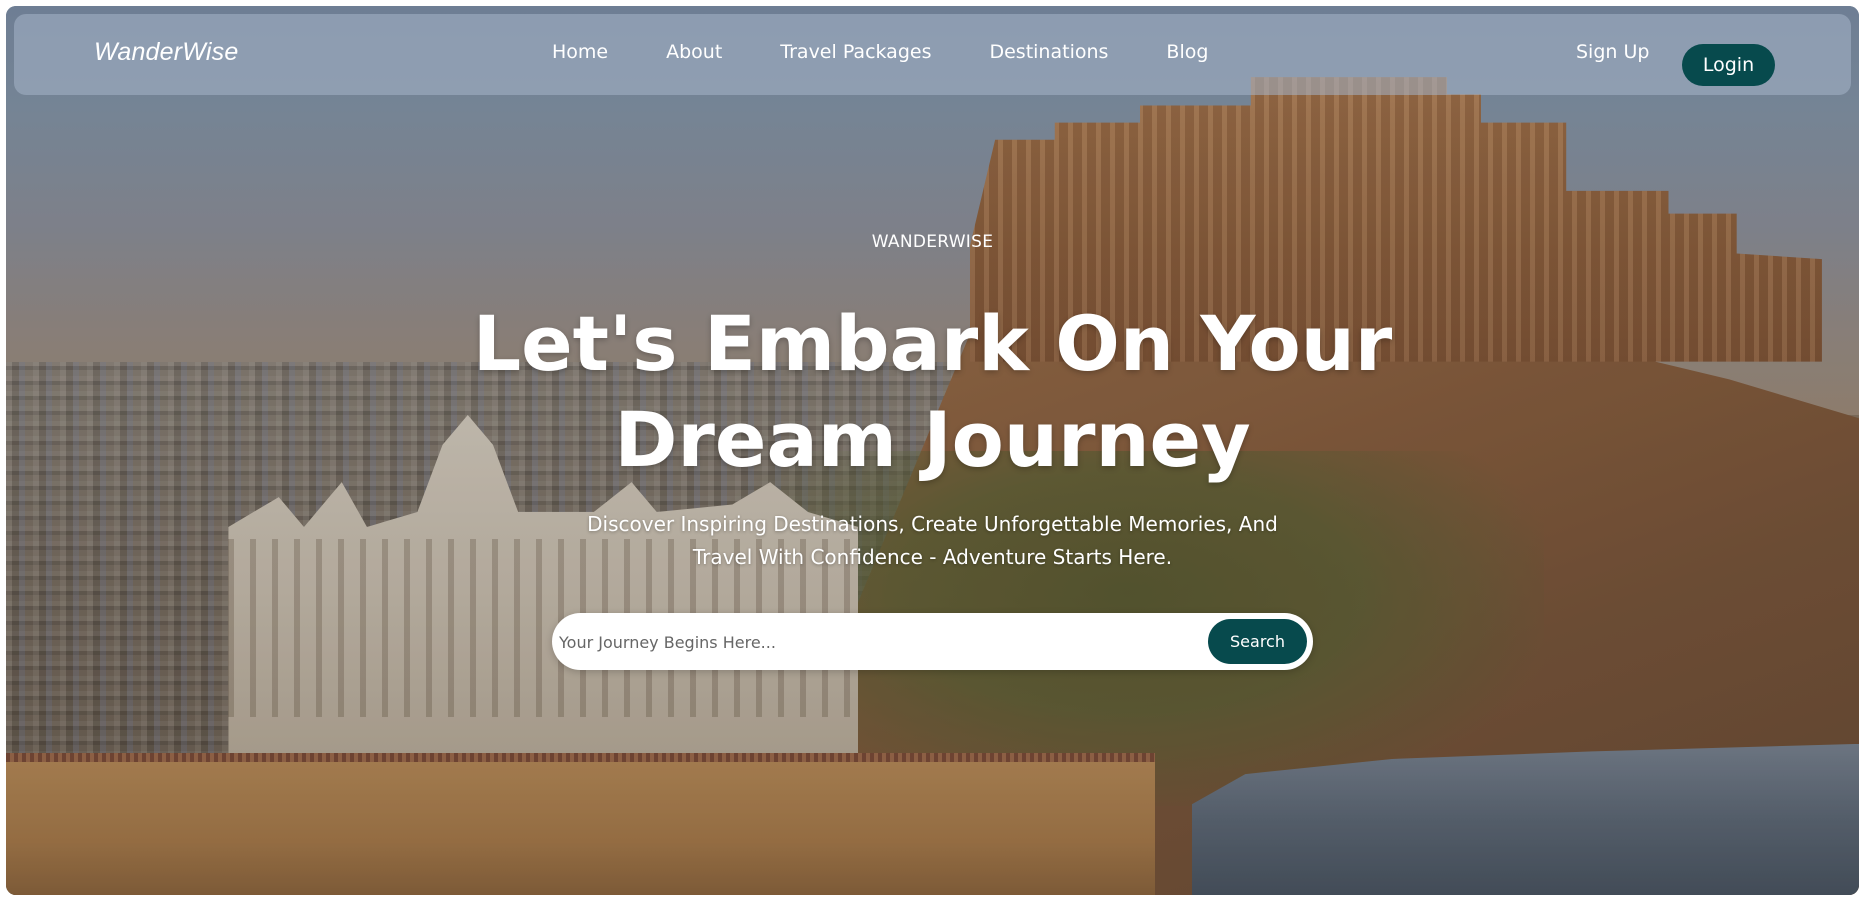 This screenshot has height=909, width=1865. Describe the element at coordinates (694, 52) in the screenshot. I see `nav-link-about: About` at that location.